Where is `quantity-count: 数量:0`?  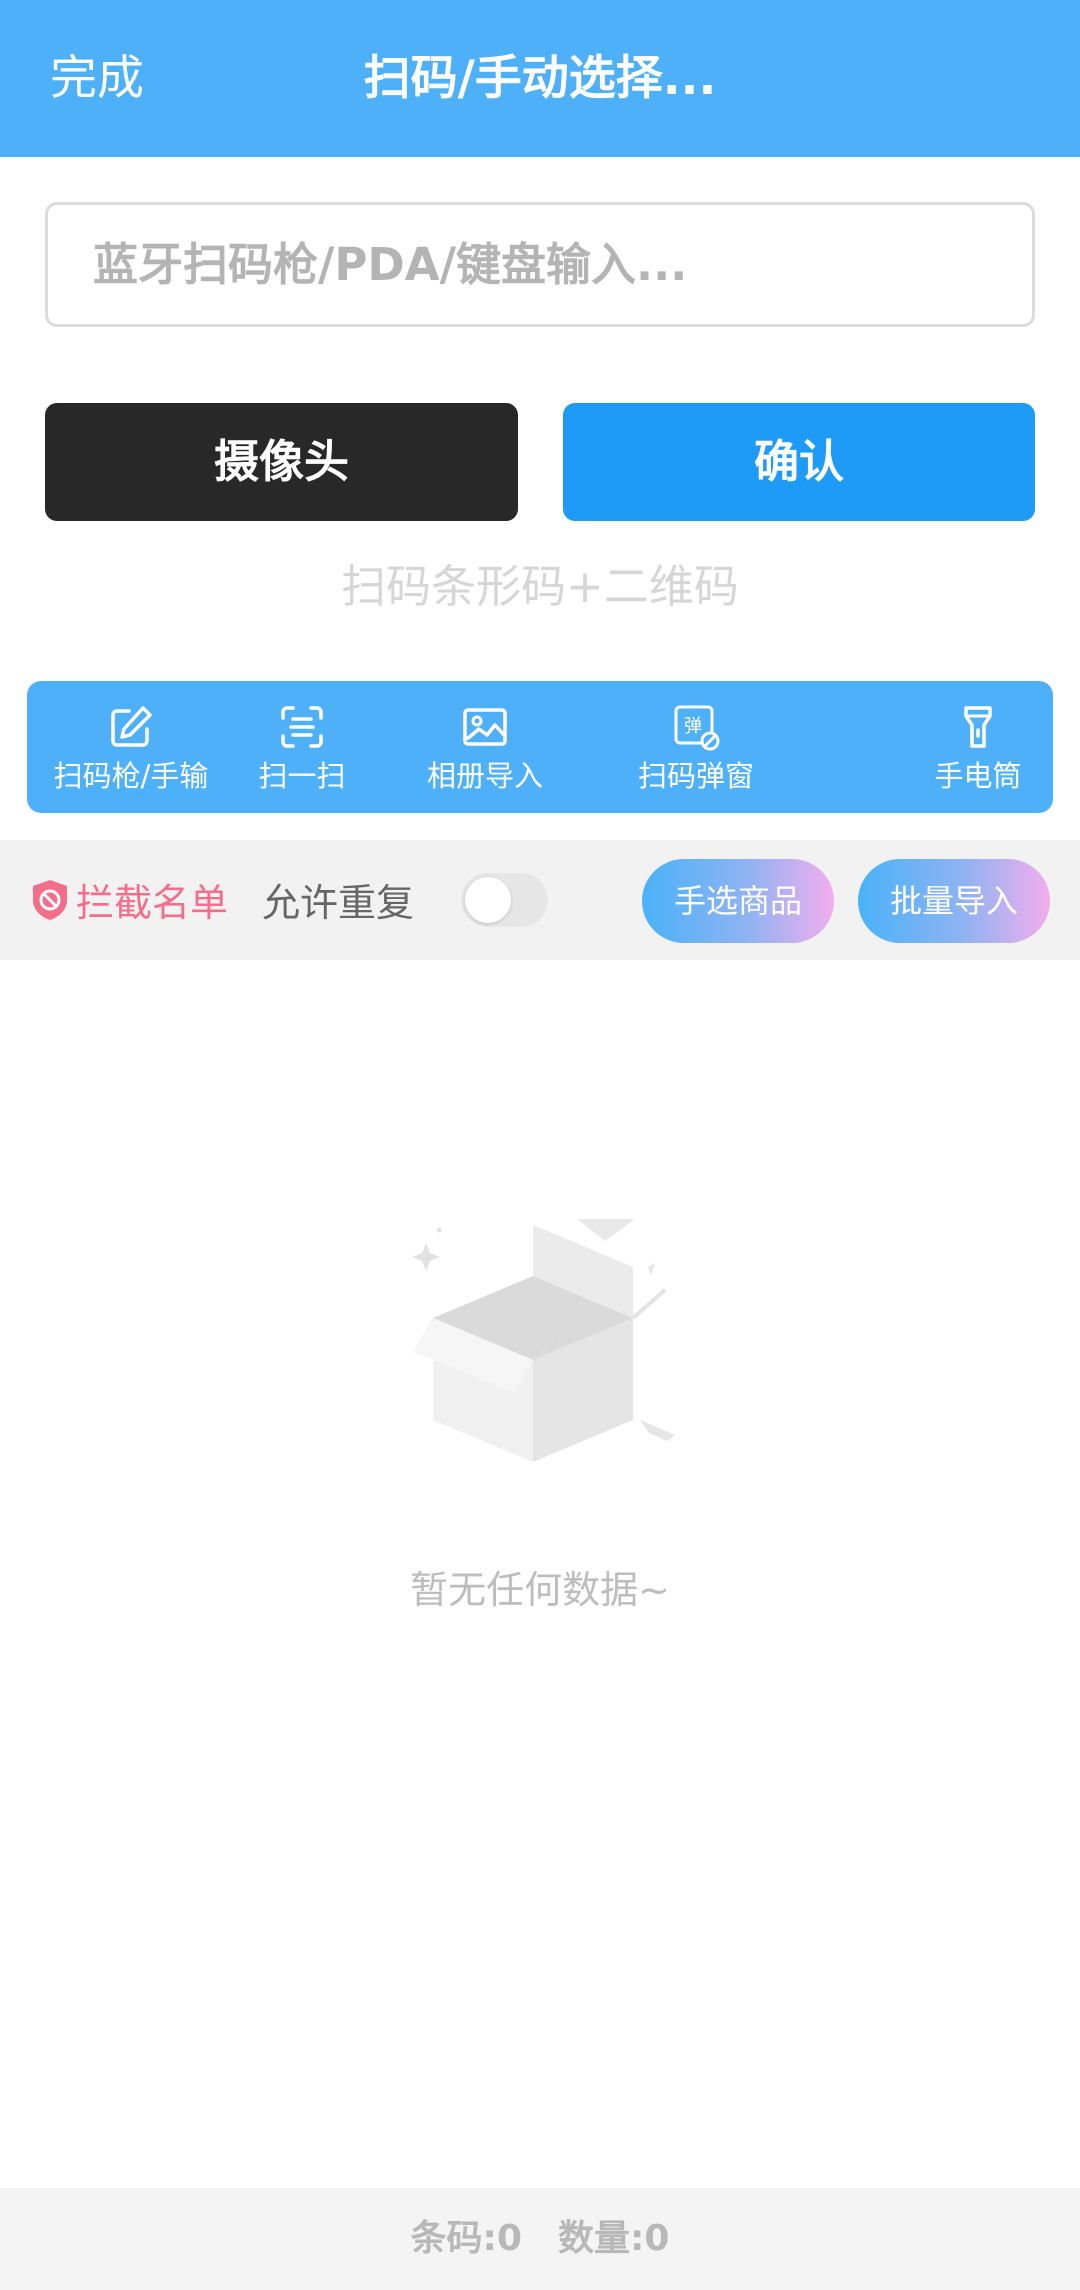 quantity-count: 数量:0 is located at coordinates (614, 2238).